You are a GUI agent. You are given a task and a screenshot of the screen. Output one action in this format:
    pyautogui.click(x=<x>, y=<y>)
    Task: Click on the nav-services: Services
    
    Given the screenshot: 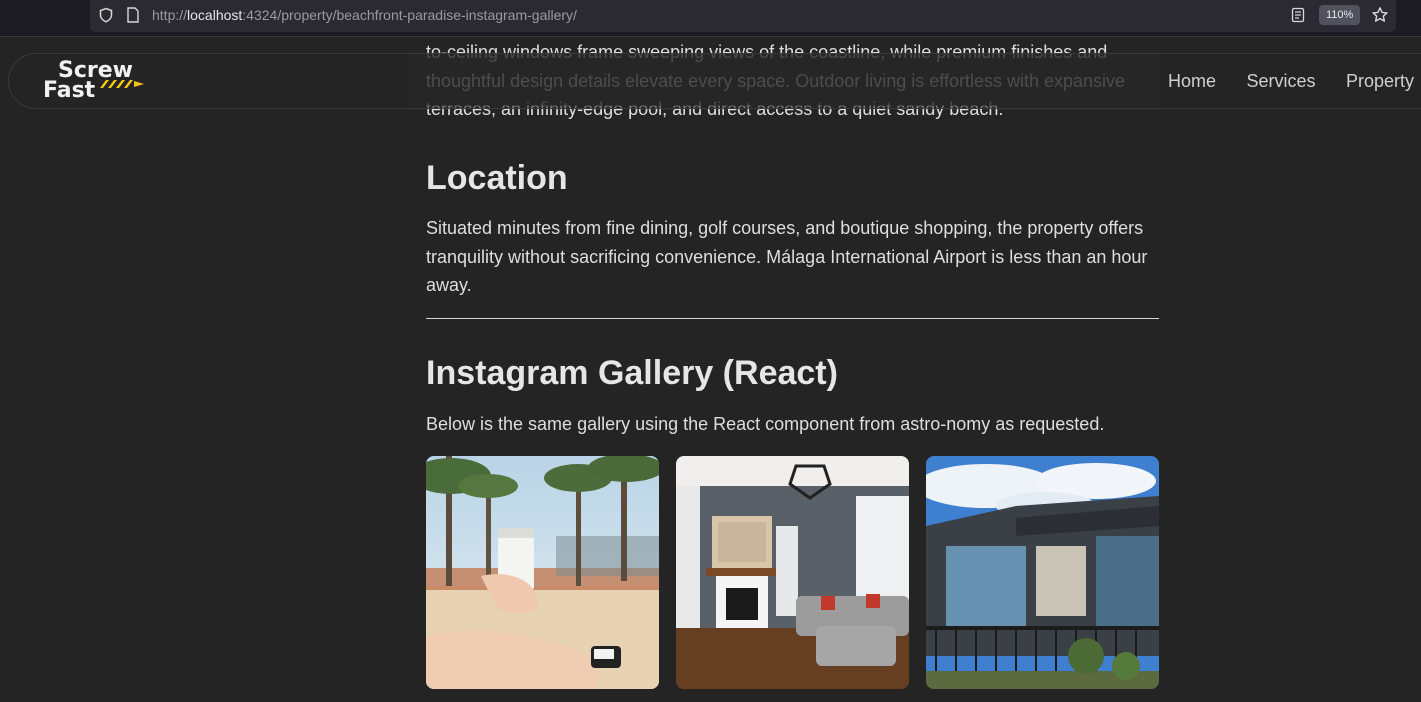 What is the action you would take?
    pyautogui.click(x=1280, y=81)
    